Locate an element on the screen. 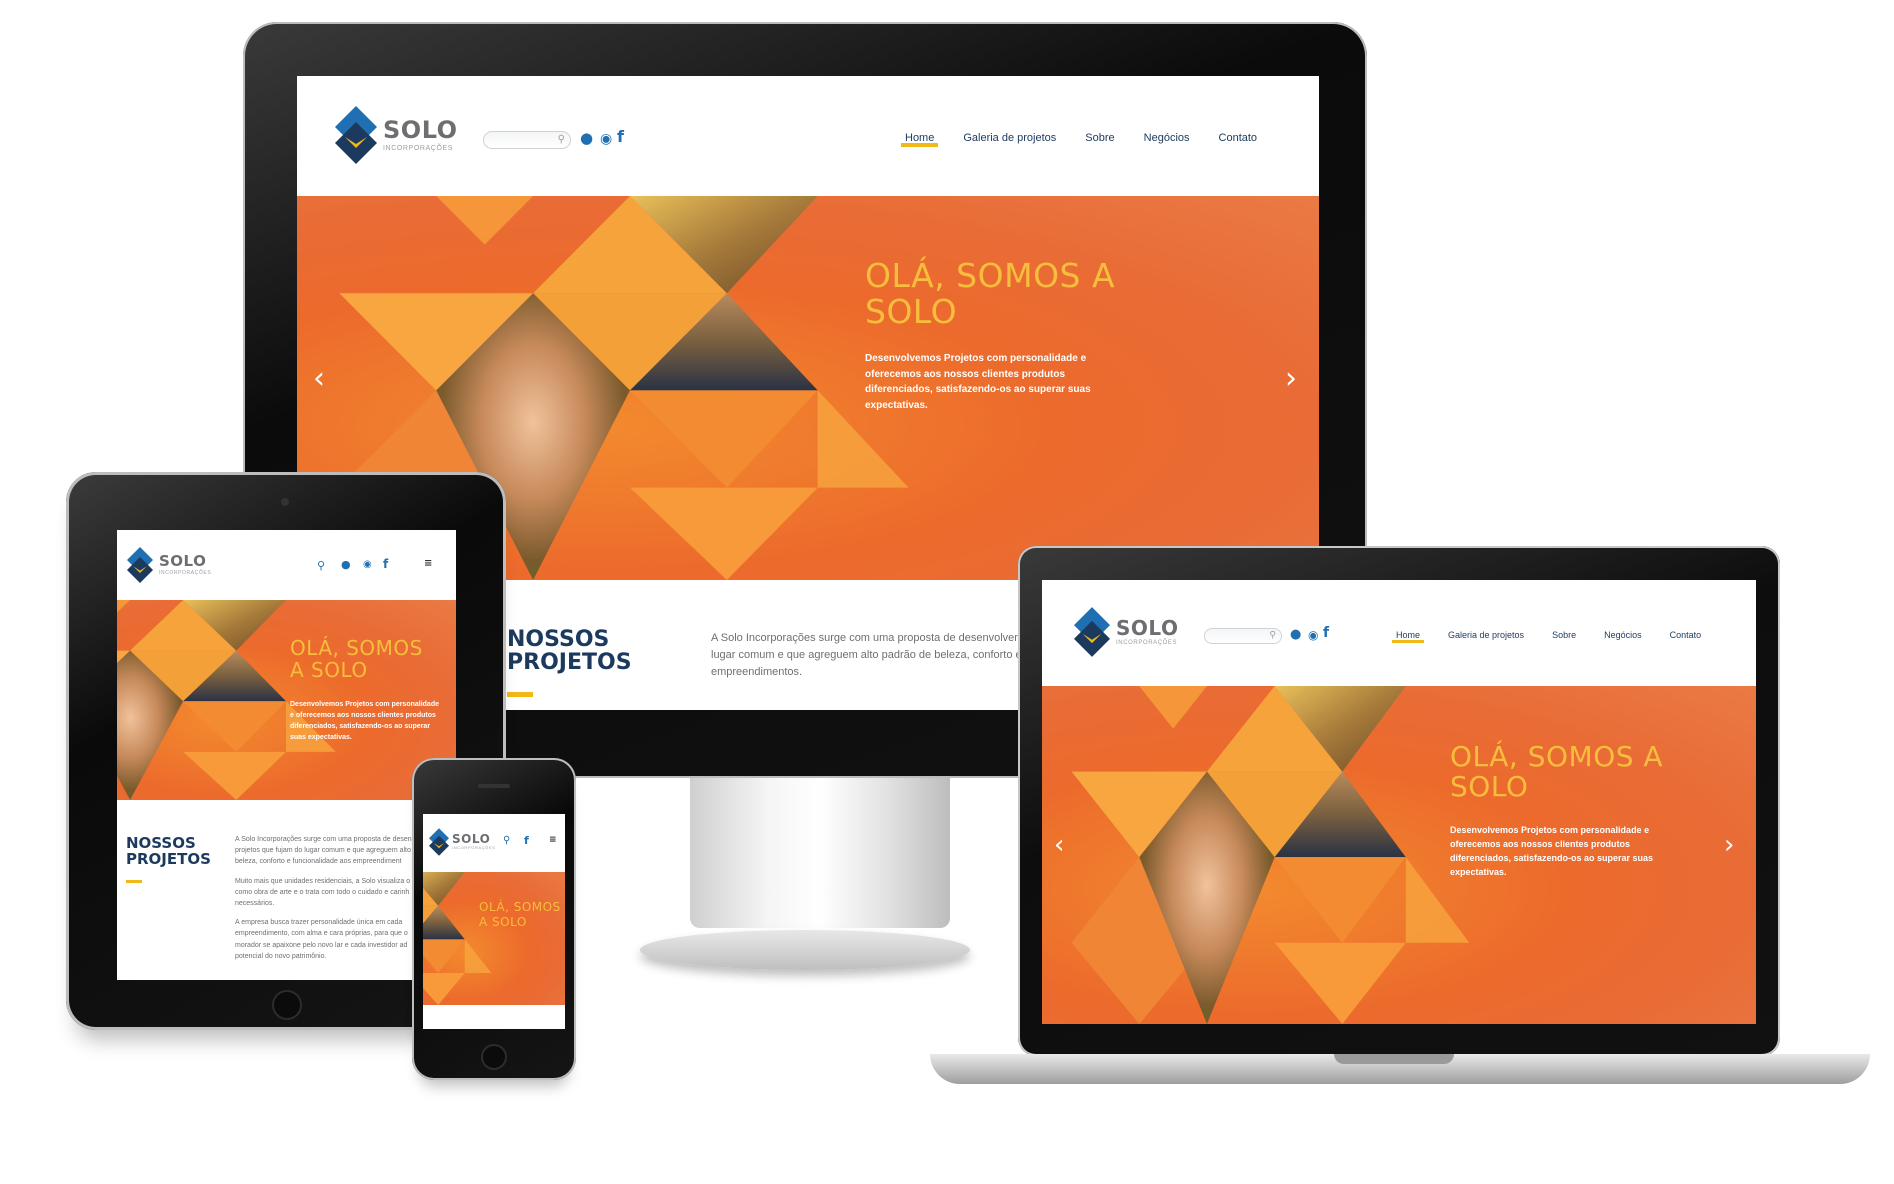  facebook-icon: f is located at coordinates (526, 840).